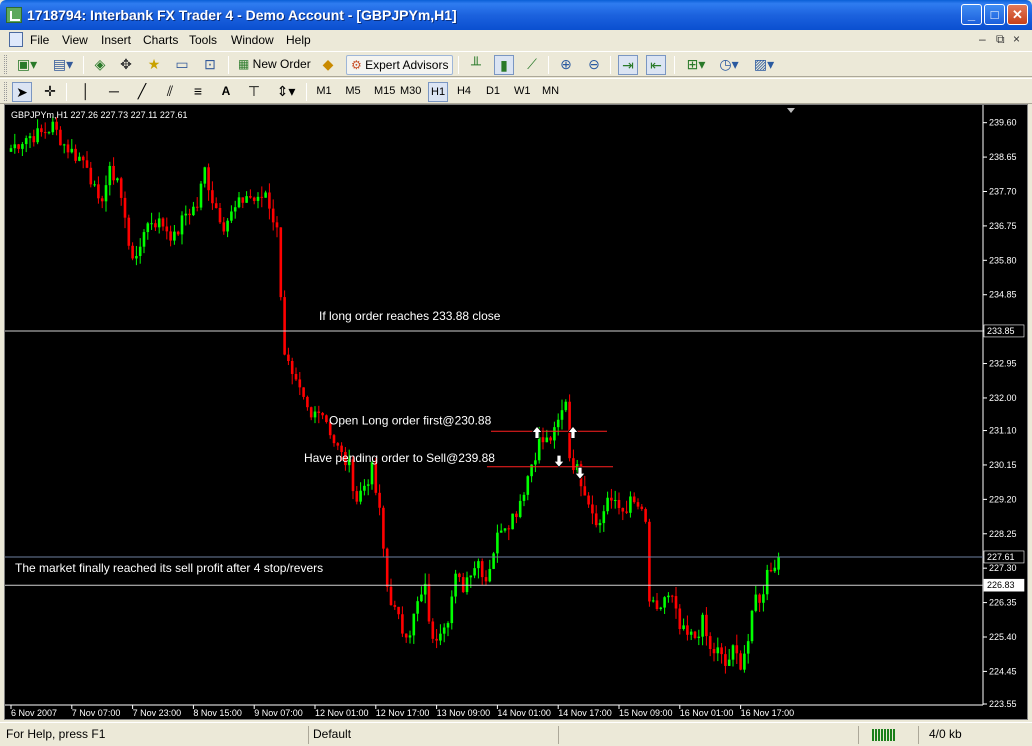  Describe the element at coordinates (1017, 14) in the screenshot. I see `close-button: ✕` at that location.